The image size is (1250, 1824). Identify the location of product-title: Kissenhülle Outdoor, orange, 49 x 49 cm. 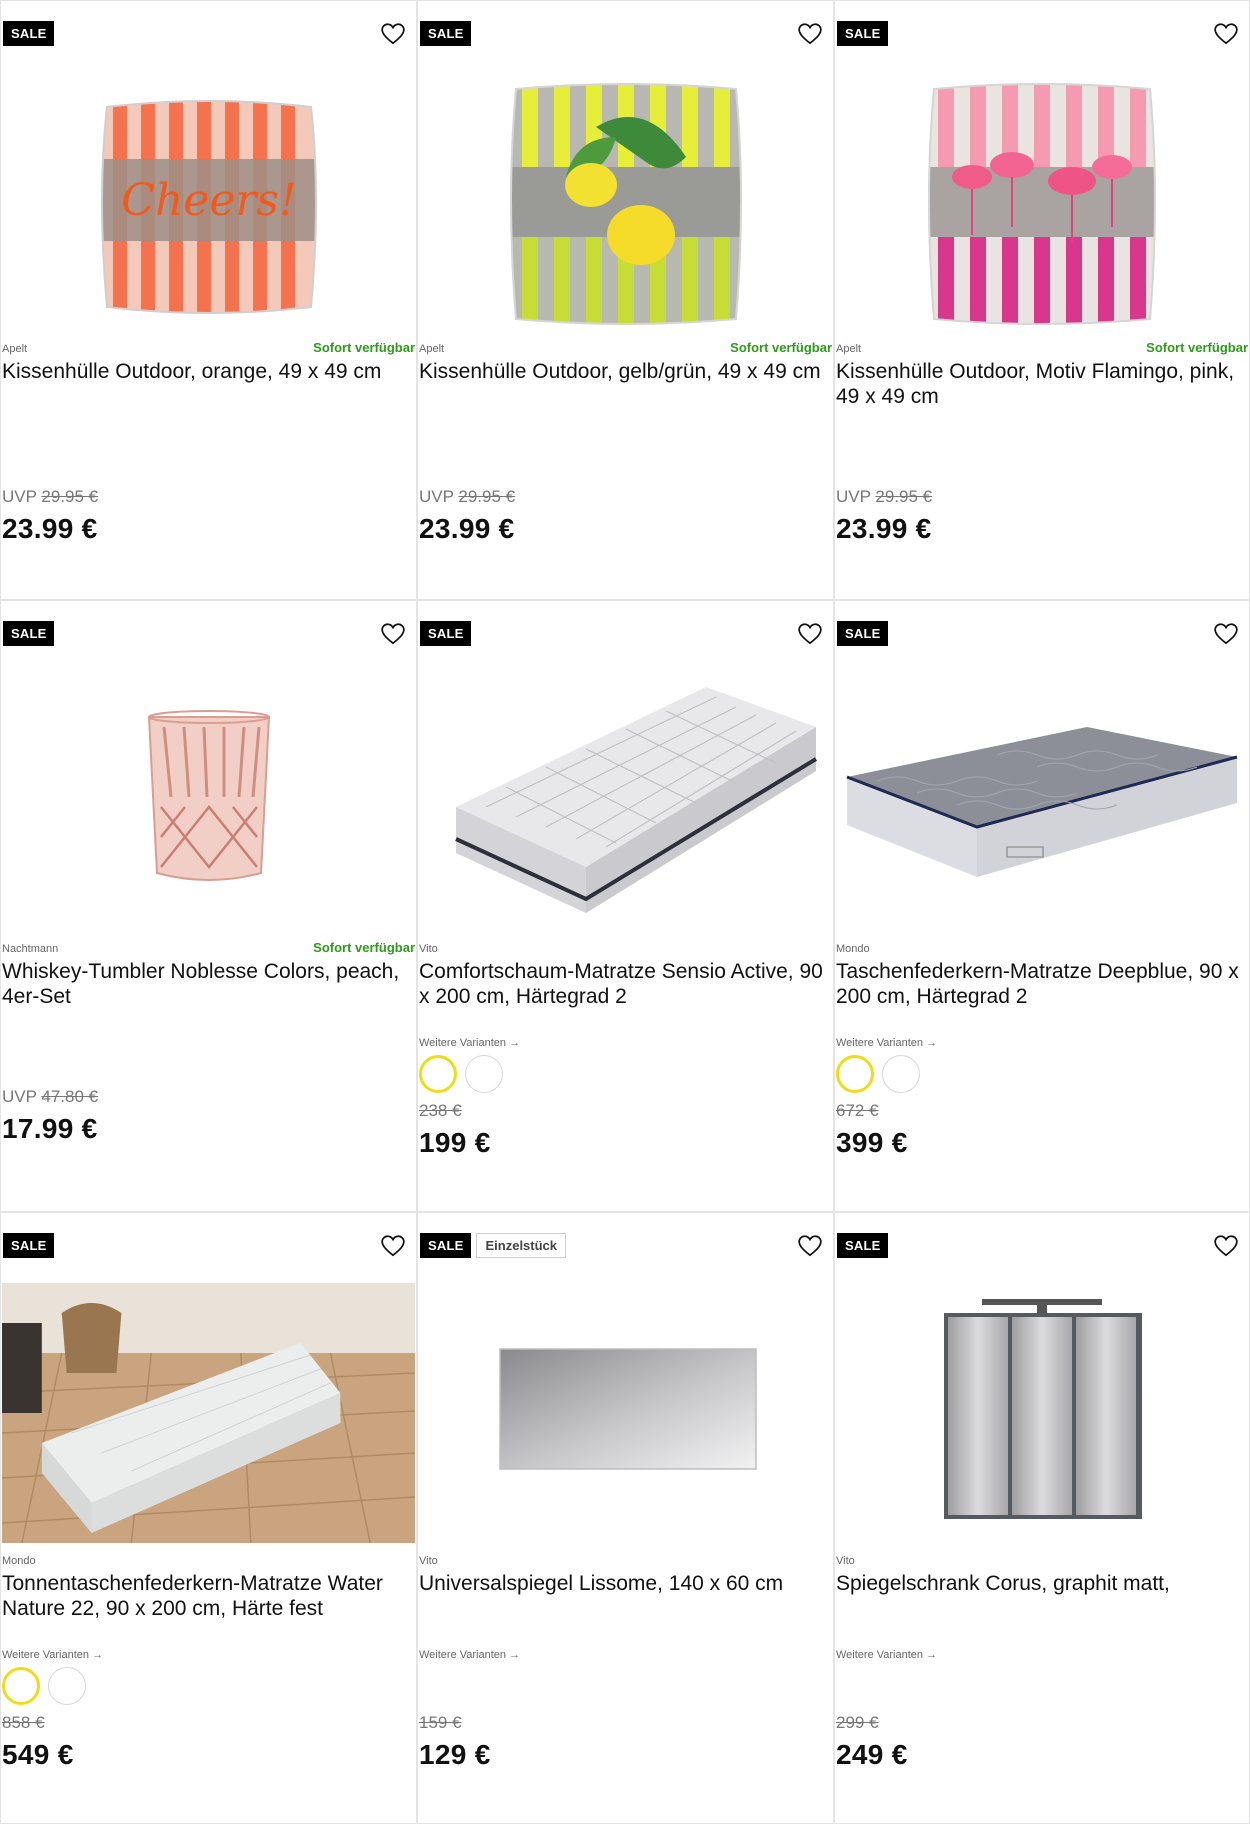
(206, 371).